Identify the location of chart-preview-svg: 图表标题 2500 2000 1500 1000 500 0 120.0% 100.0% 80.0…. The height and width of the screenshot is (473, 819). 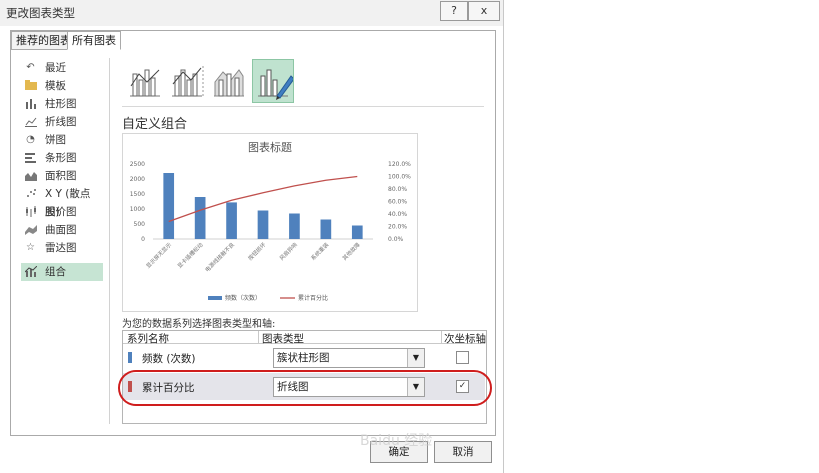
(270, 221).